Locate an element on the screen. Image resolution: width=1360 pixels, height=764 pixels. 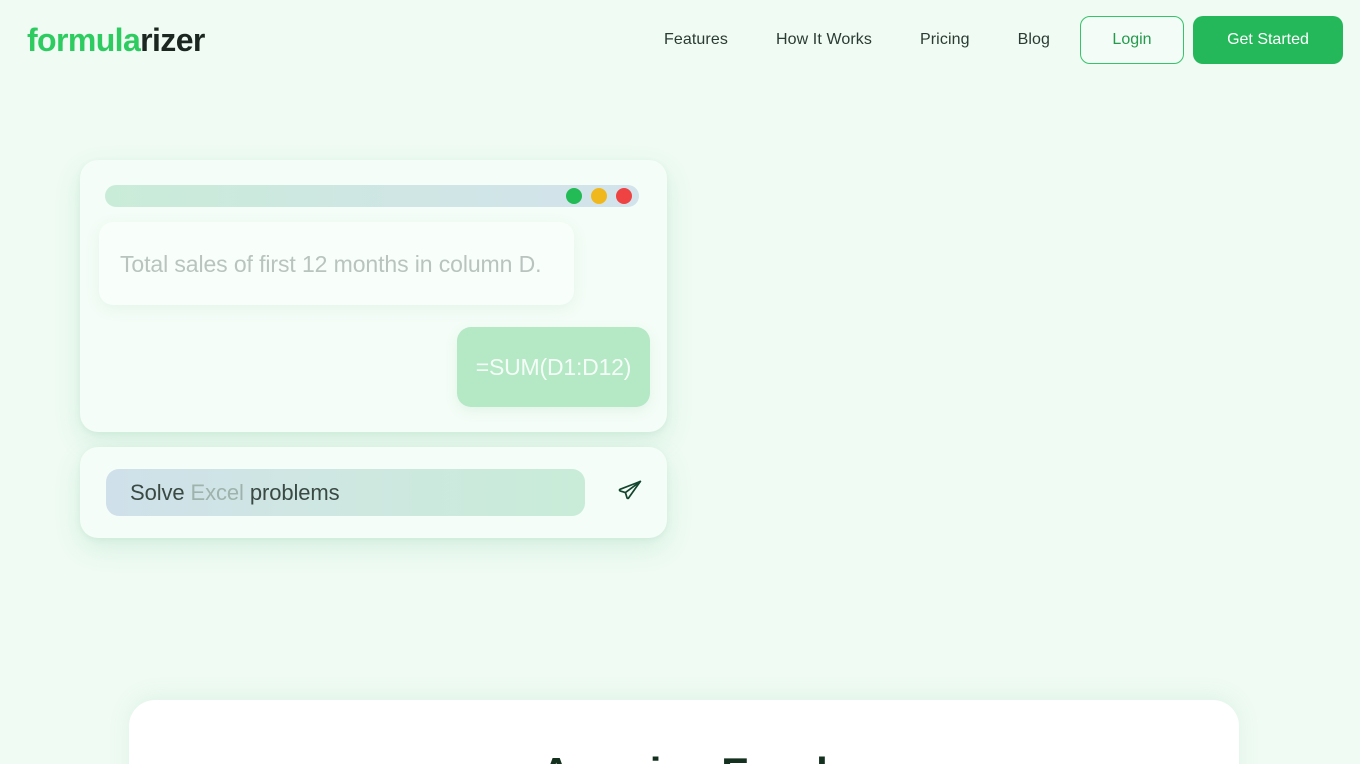
nav-item-how-it-works: How It Works is located at coordinates (824, 40).